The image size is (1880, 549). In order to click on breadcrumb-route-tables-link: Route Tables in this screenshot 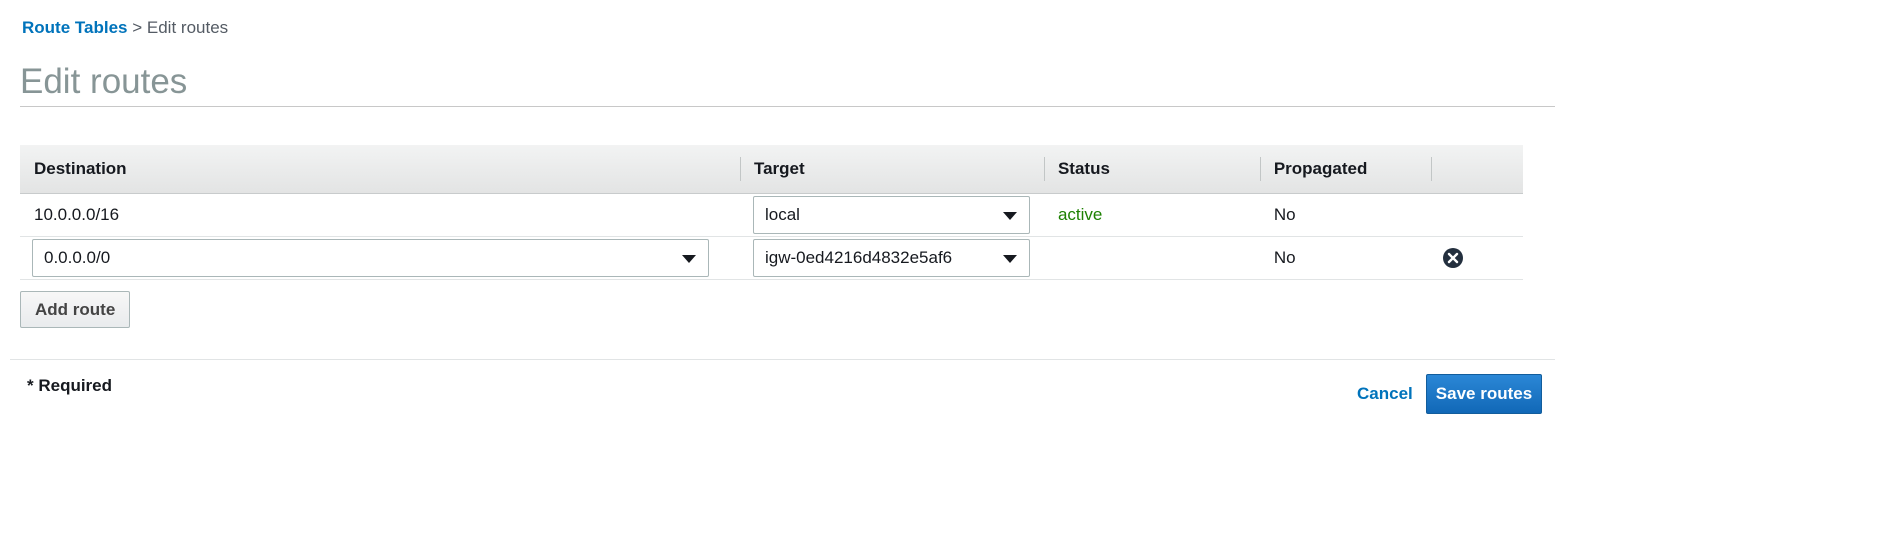, I will do `click(74, 27)`.